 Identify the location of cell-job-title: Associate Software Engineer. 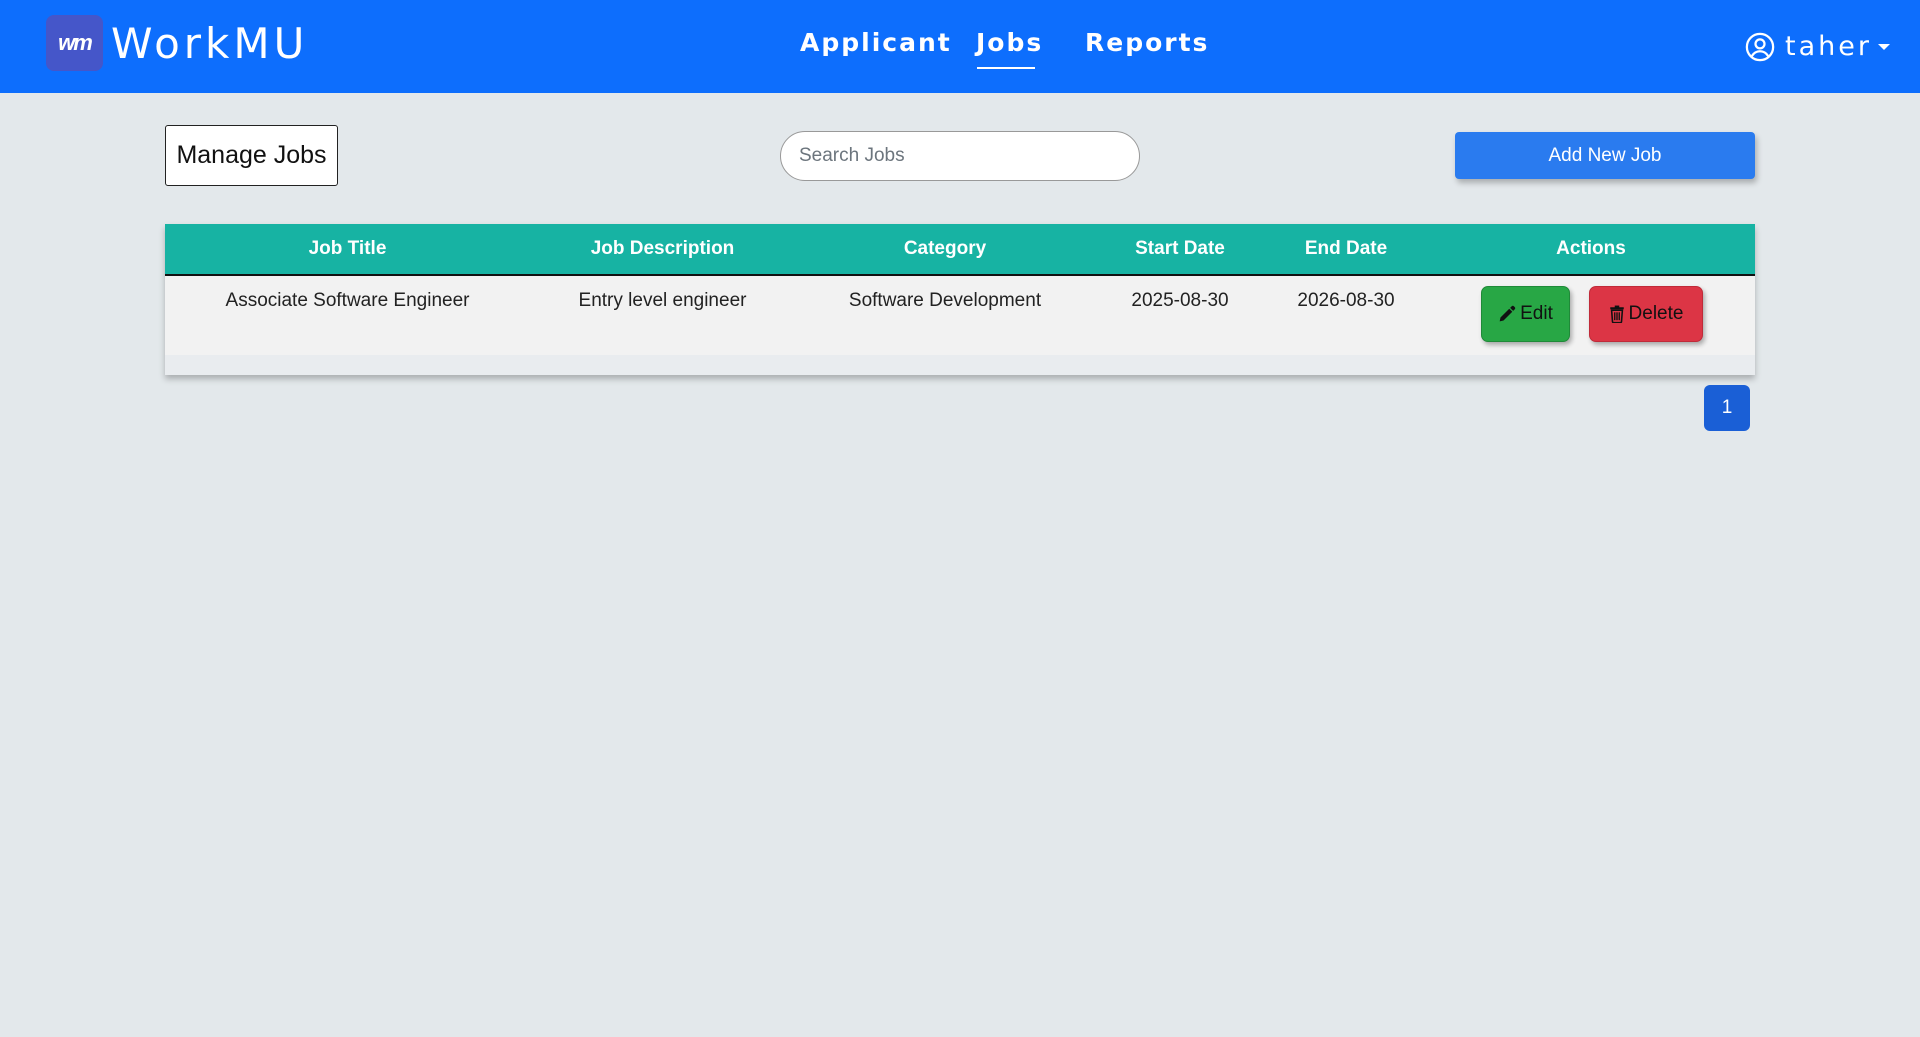
(347, 300).